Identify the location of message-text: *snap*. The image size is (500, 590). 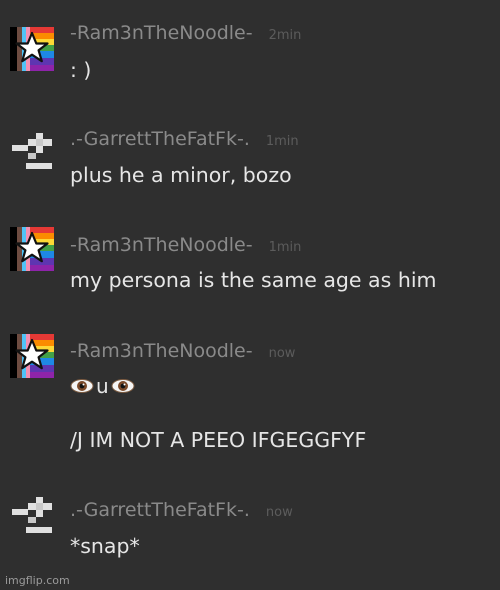
(105, 546).